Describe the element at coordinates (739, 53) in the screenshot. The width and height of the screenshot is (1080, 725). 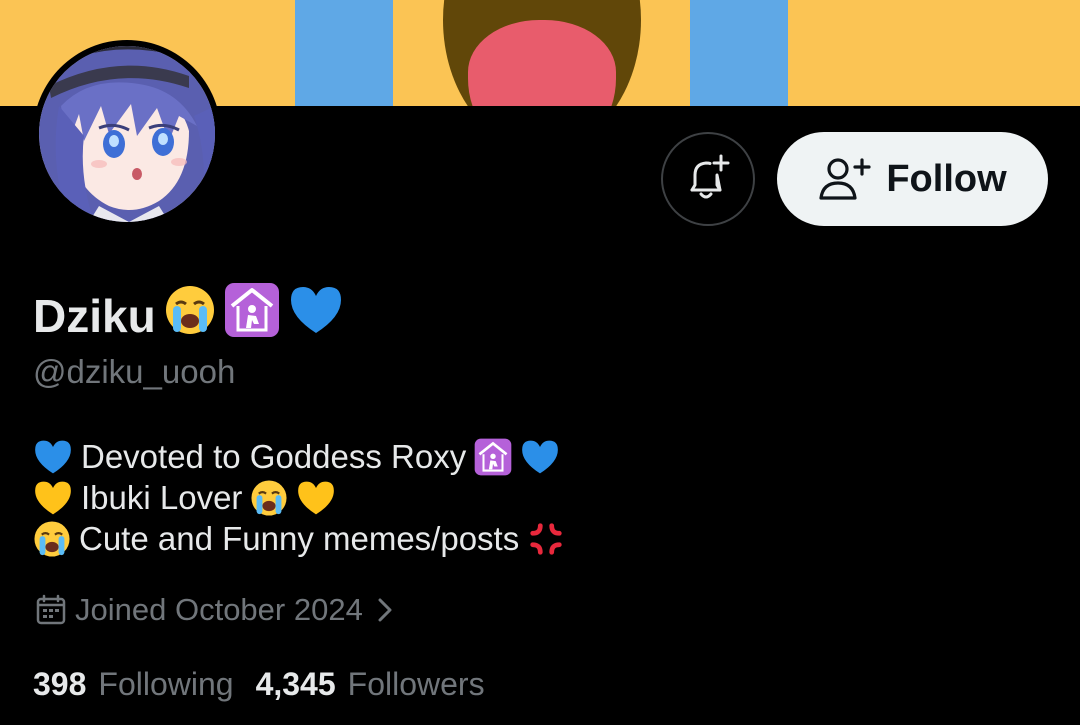
I see `banner-stripe-right` at that location.